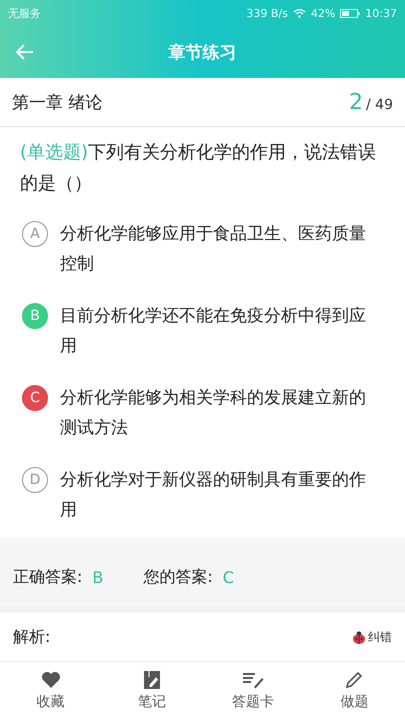  I want to click on current-question-number: 2, so click(356, 102).